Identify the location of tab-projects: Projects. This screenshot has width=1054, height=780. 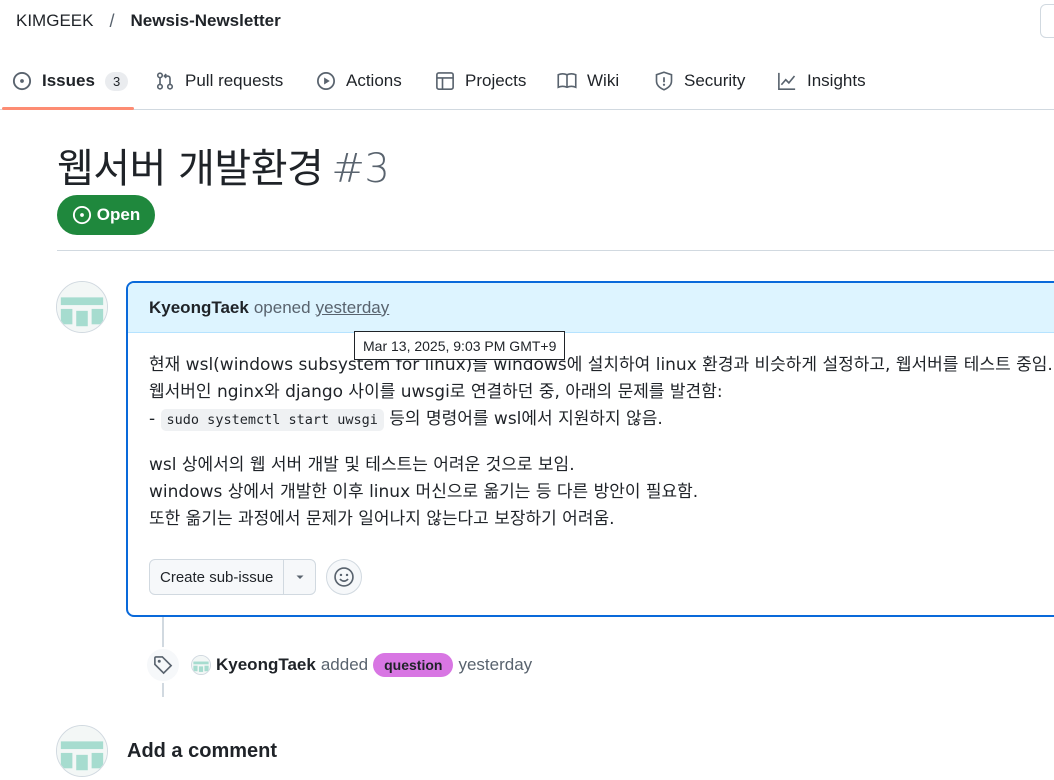
(480, 81).